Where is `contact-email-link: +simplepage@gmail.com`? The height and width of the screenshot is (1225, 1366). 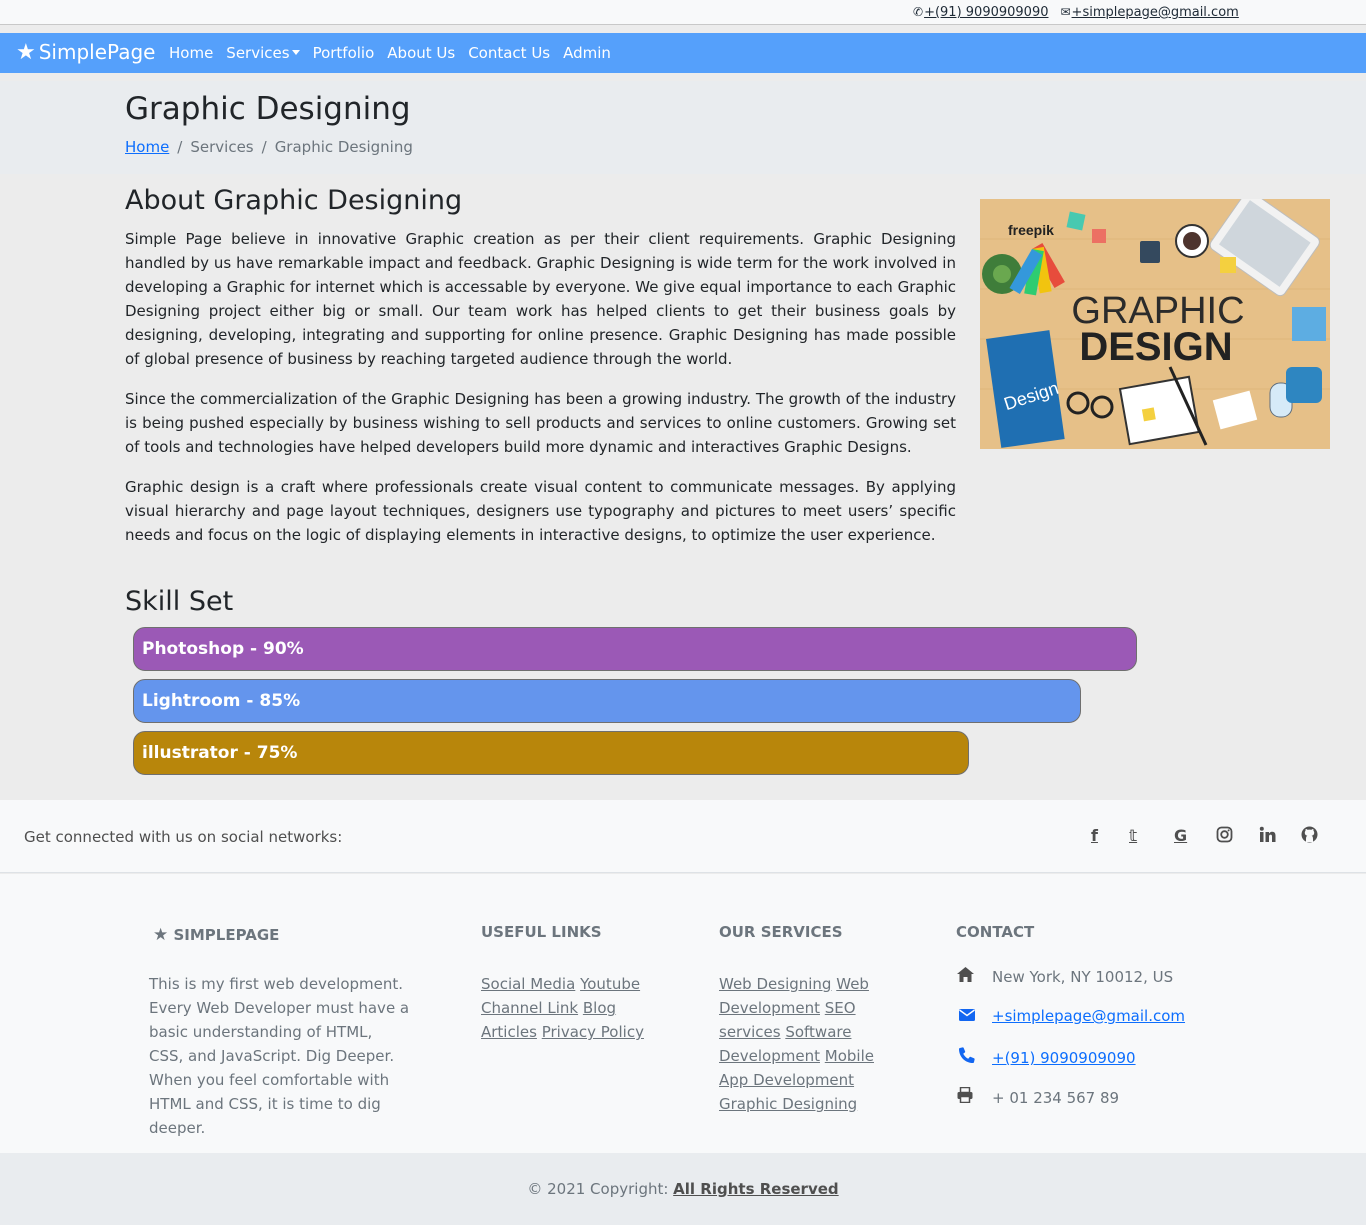 contact-email-link: +simplepage@gmail.com is located at coordinates (1088, 1016).